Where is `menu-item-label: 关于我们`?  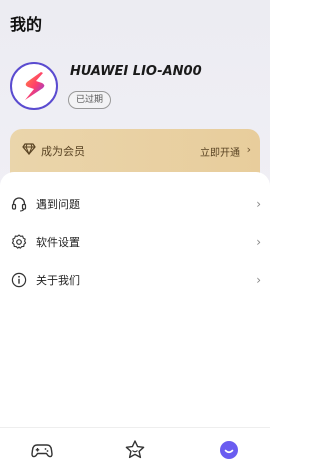
menu-item-label: 关于我们 is located at coordinates (58, 280).